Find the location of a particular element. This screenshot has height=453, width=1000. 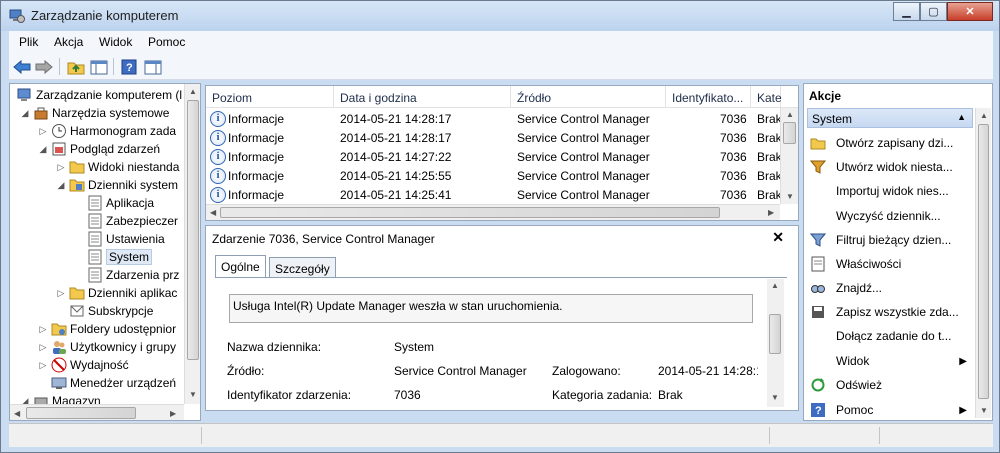

help-toolbar-button: ? is located at coordinates (129, 66).